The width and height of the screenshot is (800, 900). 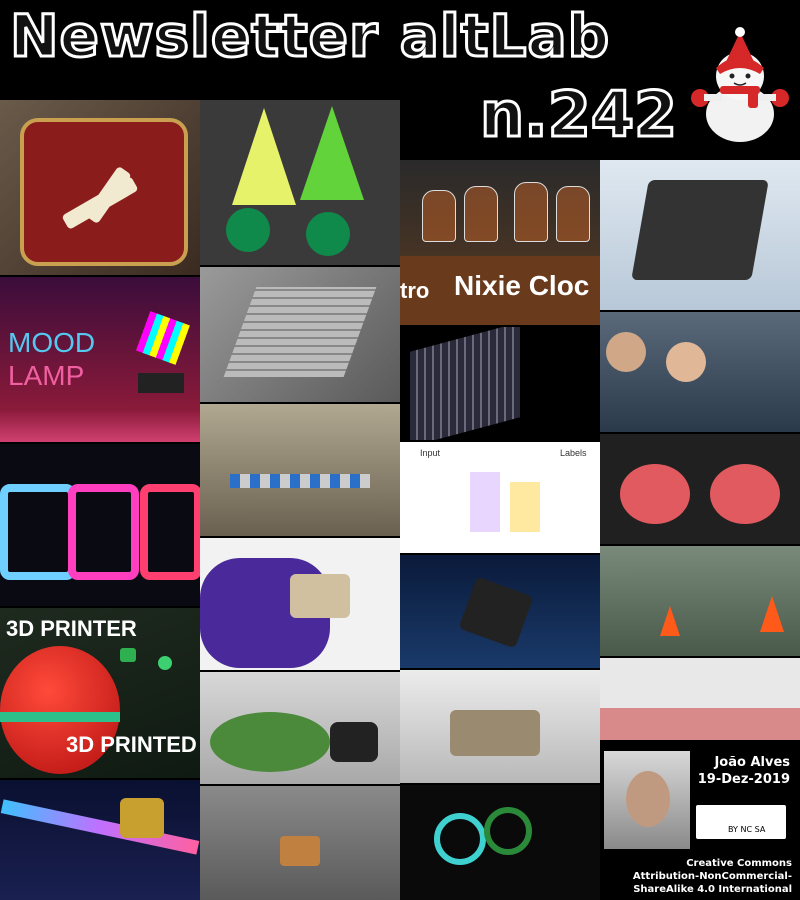 What do you see at coordinates (100, 359) in the screenshot?
I see `photo-mood-lamp: MOOD LAMP` at bounding box center [100, 359].